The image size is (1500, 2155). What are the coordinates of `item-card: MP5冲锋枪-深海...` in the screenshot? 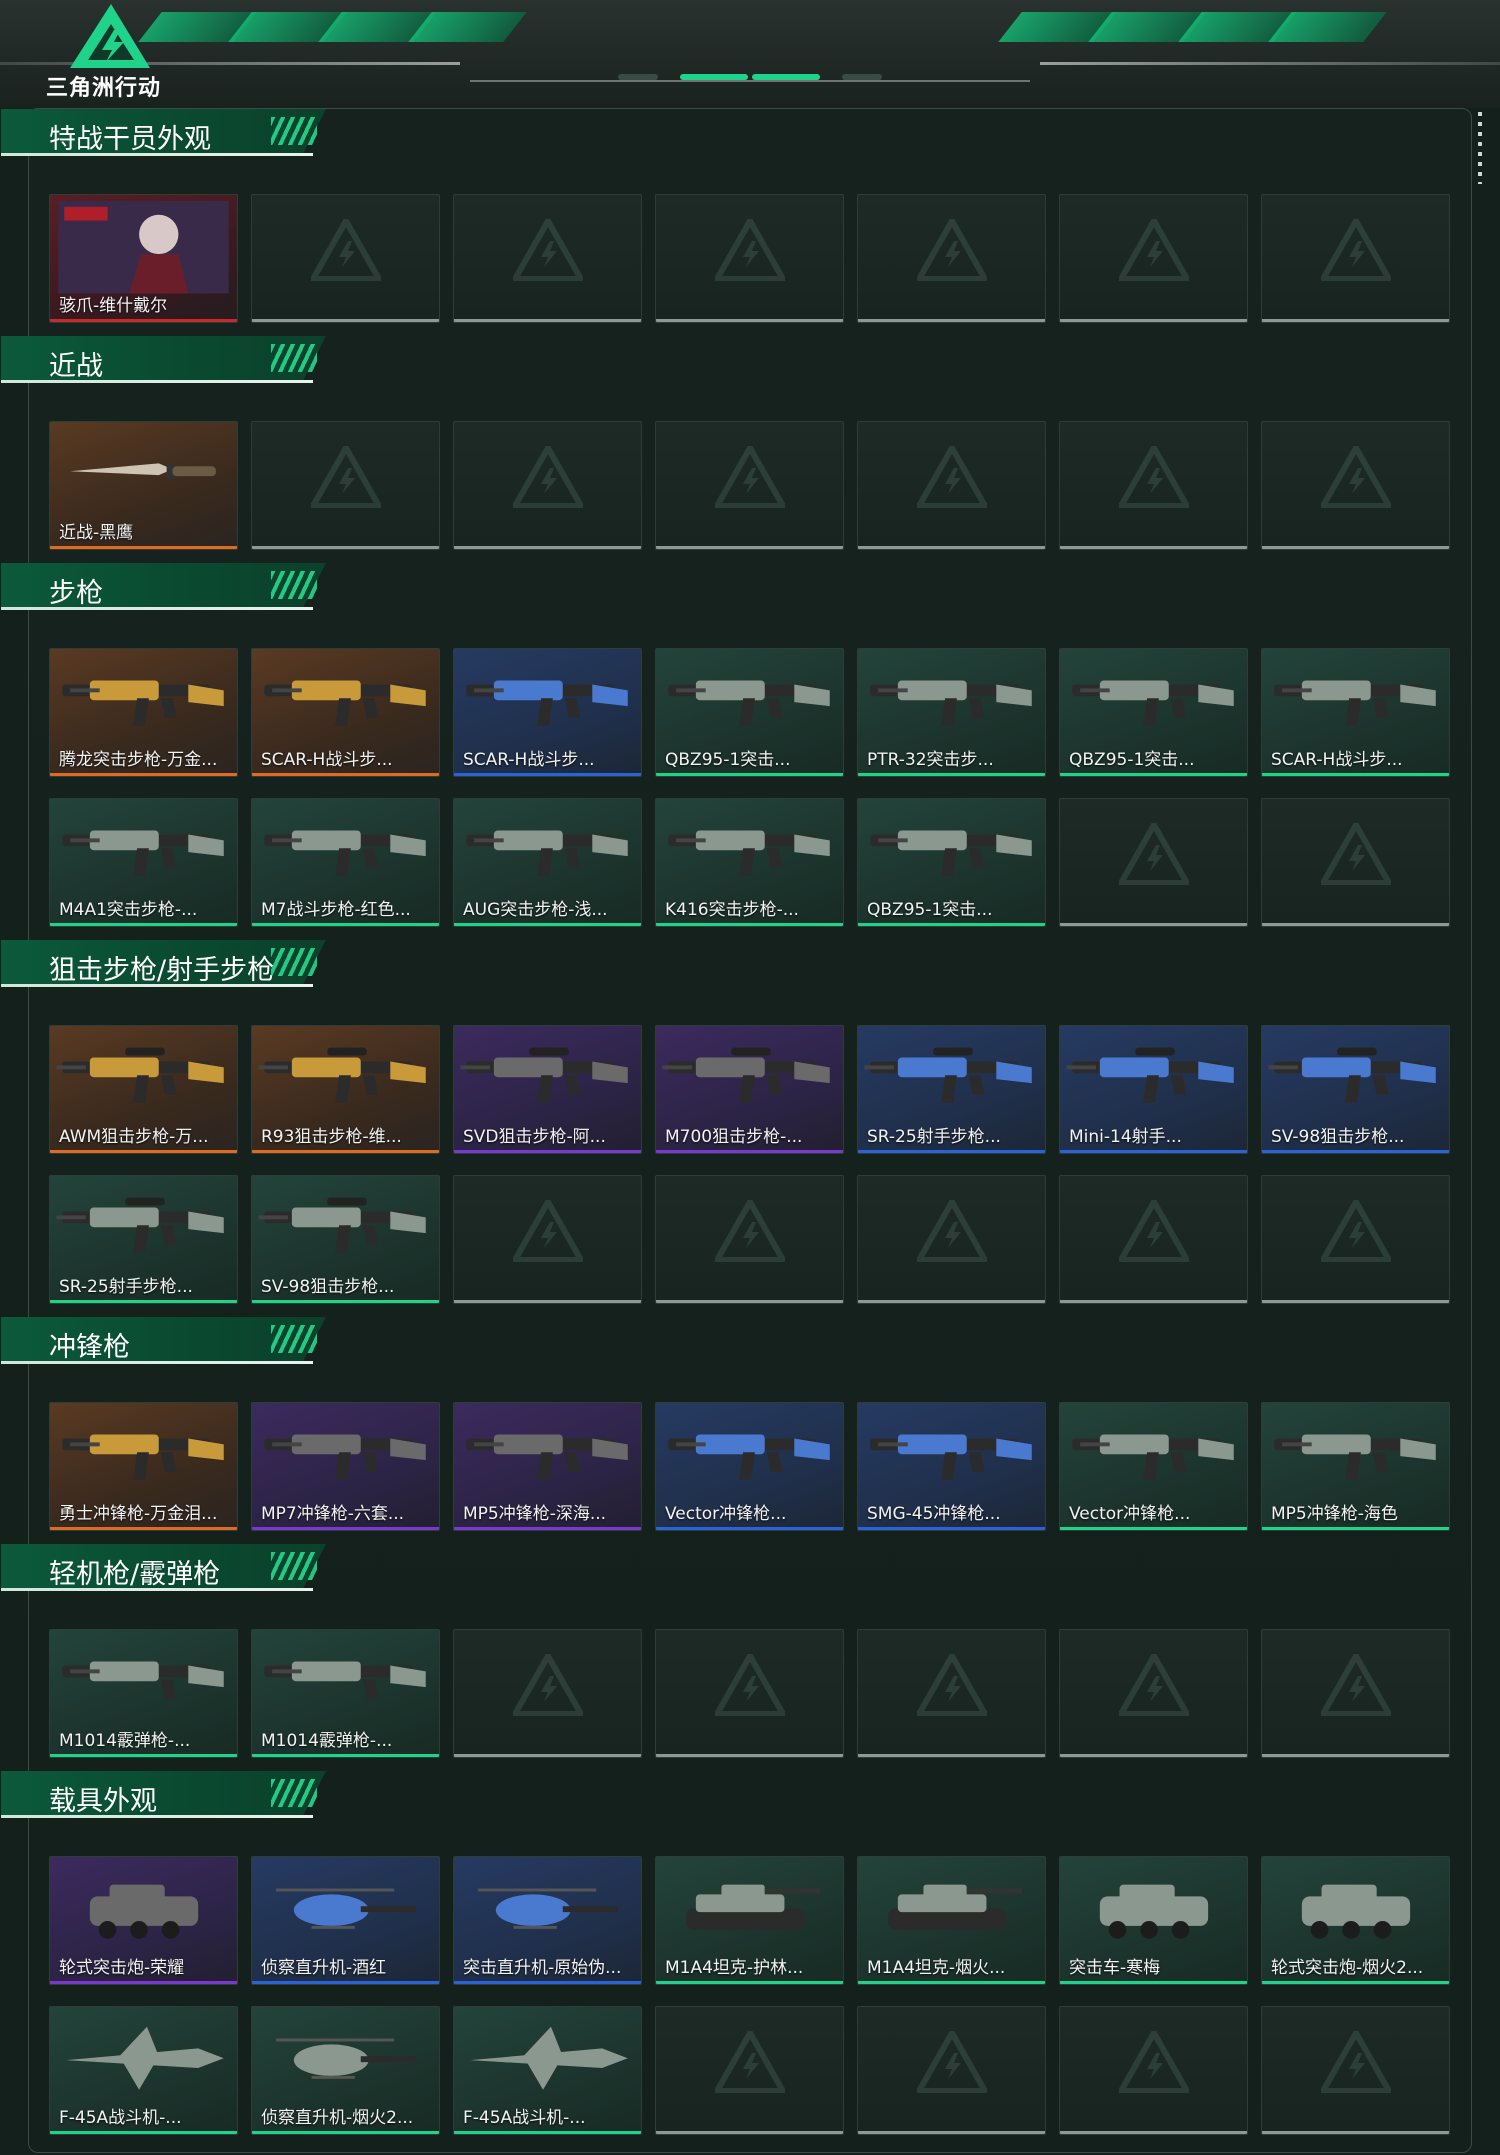 It's located at (547, 1466).